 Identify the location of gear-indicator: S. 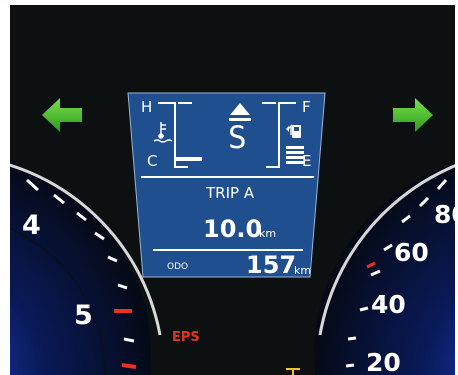
(237, 138).